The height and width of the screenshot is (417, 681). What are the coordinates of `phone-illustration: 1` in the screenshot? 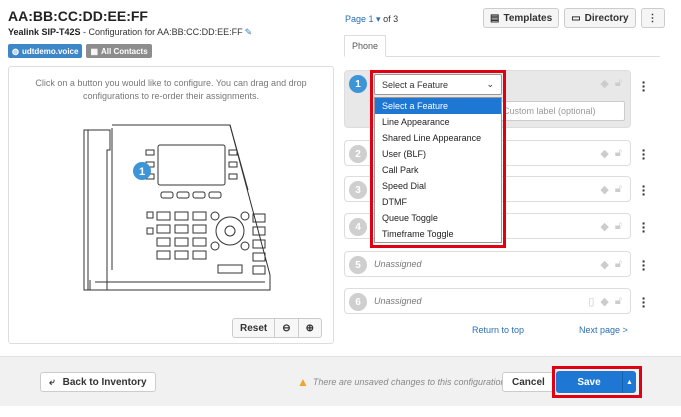 It's located at (177, 207).